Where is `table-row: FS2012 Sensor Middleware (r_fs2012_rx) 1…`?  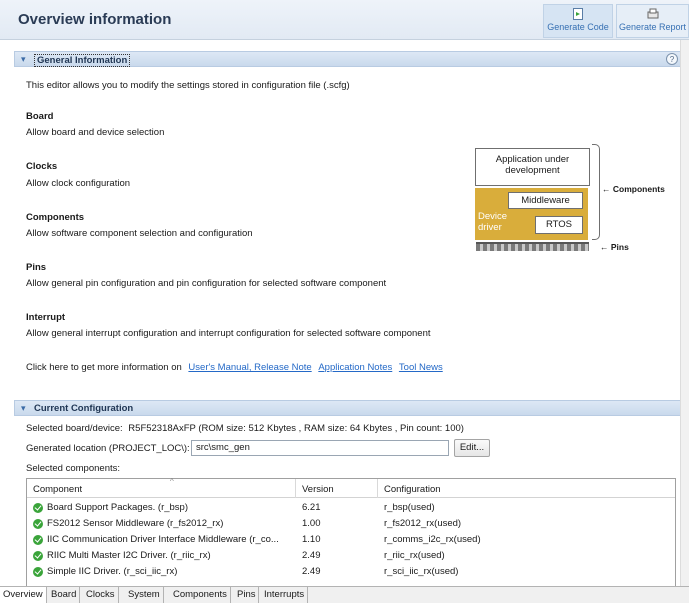
table-row: FS2012 Sensor Middleware (r_fs2012_rx) 1… is located at coordinates (351, 525).